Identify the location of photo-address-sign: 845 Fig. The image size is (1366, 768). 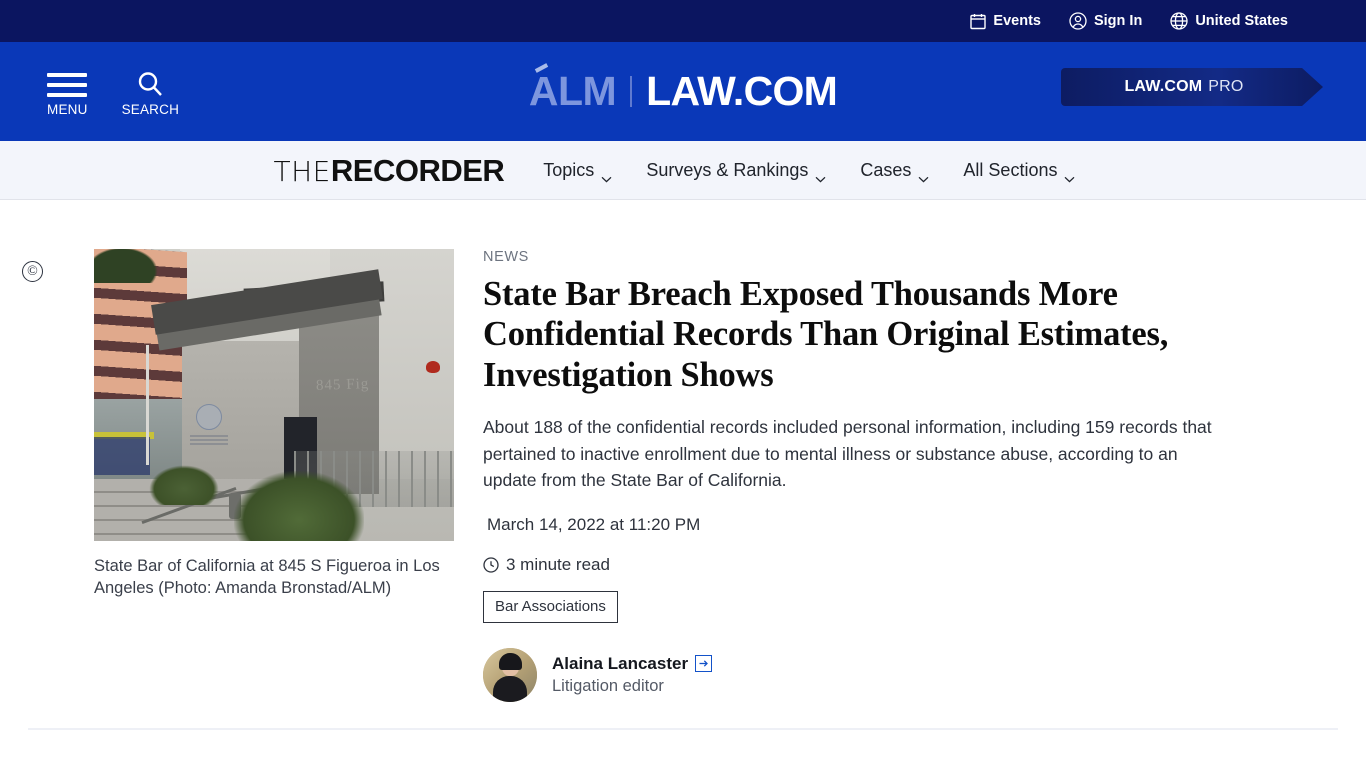
(342, 385).